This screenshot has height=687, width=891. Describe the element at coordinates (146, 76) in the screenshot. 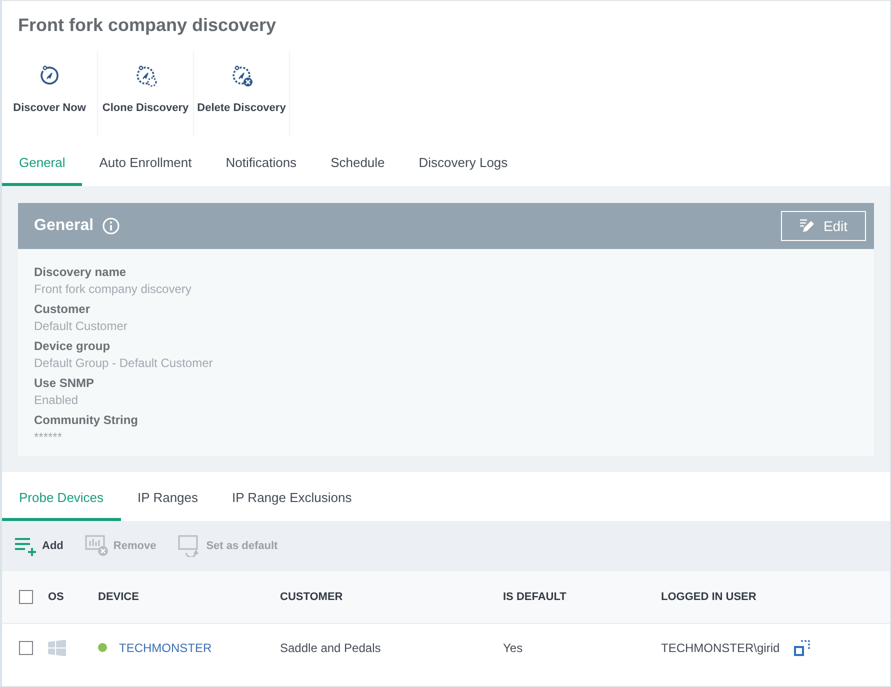

I see `compass-copy-icon` at that location.